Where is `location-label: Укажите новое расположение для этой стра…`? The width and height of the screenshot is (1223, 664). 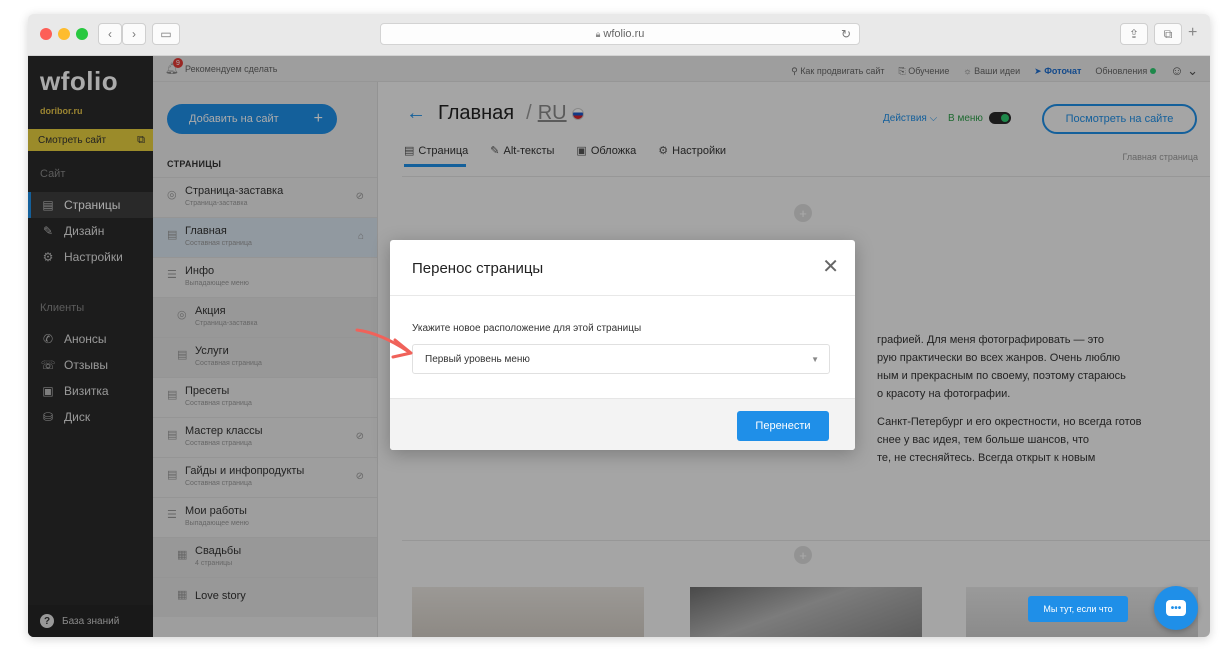
location-label: Укажите новое расположение для этой стра… is located at coordinates (527, 328).